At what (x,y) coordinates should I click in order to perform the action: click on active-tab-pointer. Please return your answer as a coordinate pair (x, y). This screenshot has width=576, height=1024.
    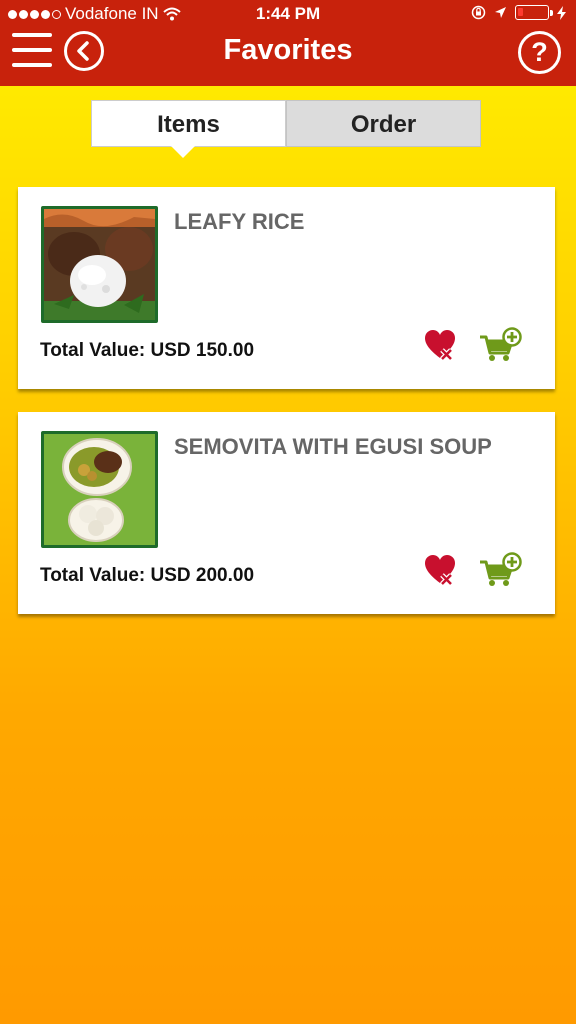
    Looking at the image, I should click on (183, 152).